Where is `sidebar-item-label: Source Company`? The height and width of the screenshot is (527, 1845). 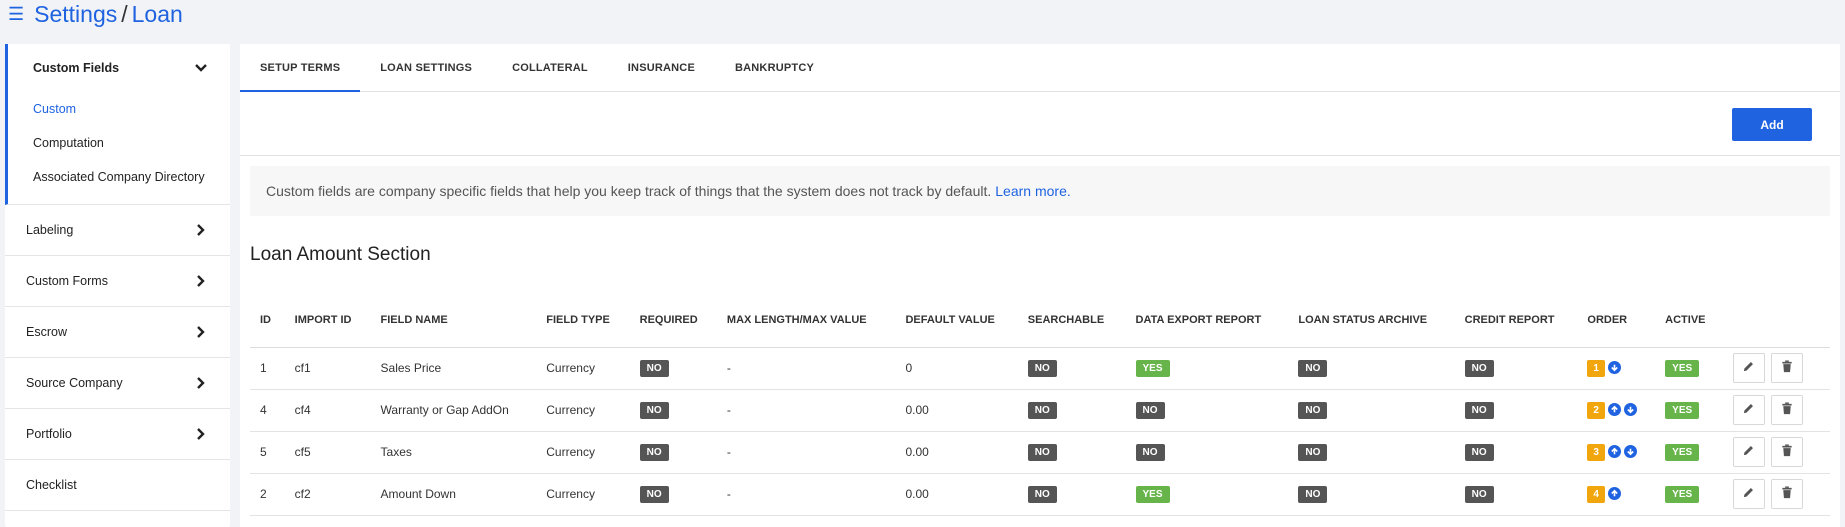
sidebar-item-label: Source Company is located at coordinates (74, 383).